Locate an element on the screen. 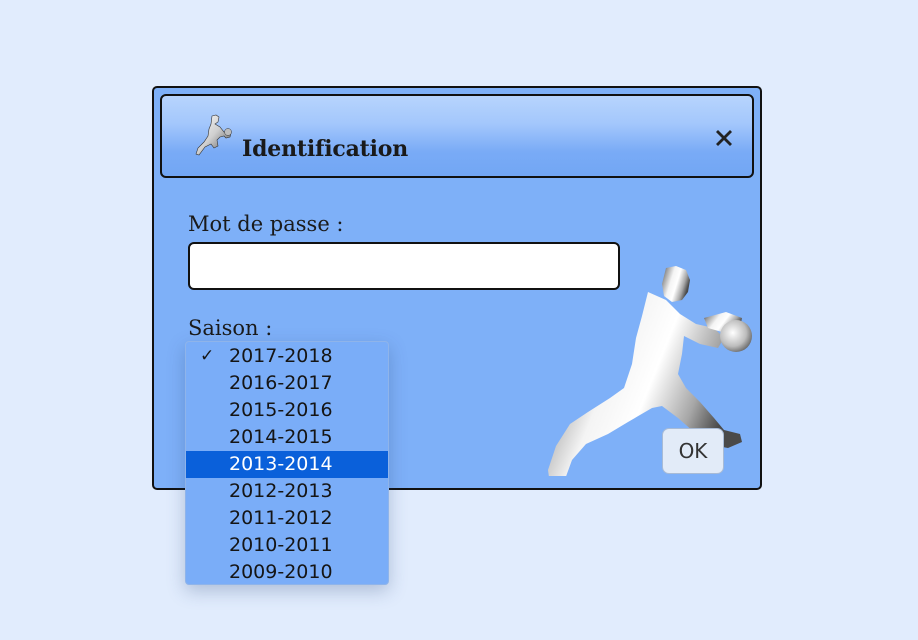  season-option: 2010-2011 is located at coordinates (287, 545).